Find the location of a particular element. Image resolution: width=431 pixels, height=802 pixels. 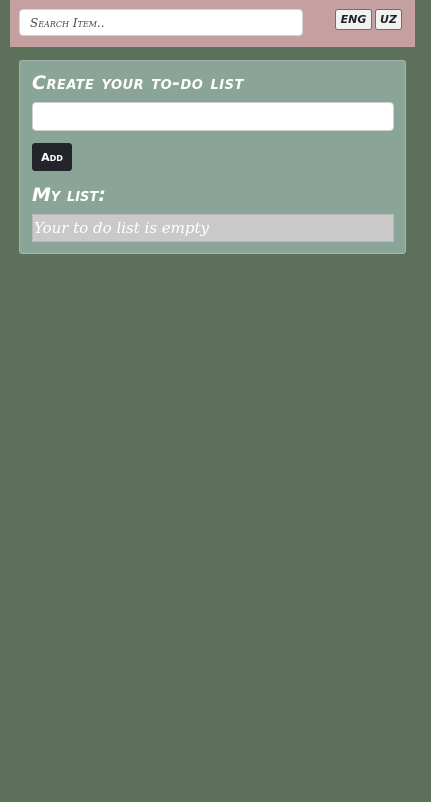

language-eng-button: ENG is located at coordinates (353, 19).